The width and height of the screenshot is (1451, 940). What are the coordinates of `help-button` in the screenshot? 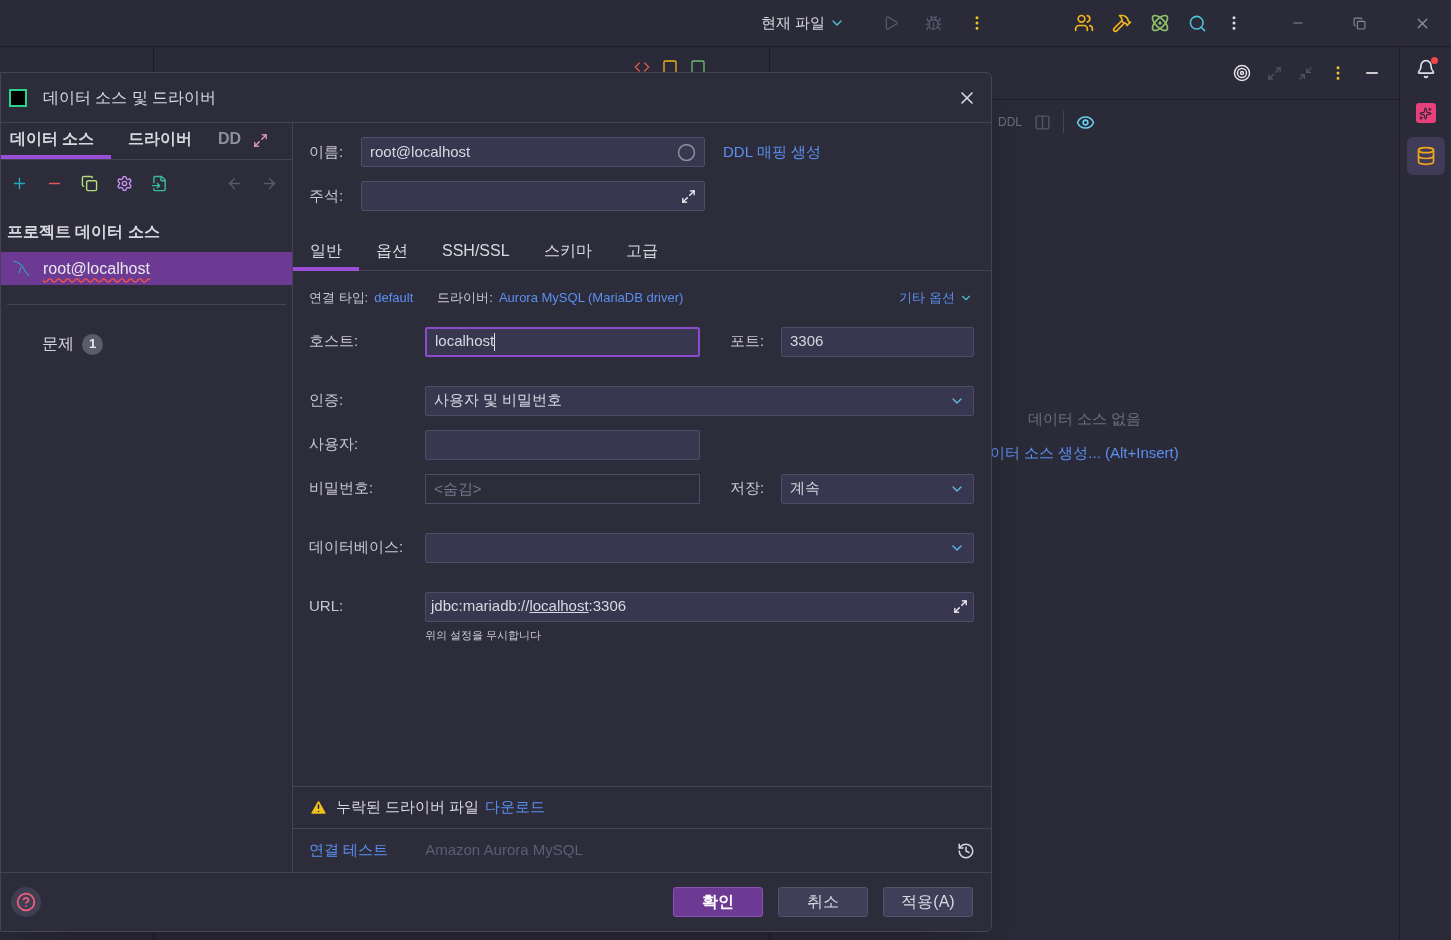 It's located at (26, 902).